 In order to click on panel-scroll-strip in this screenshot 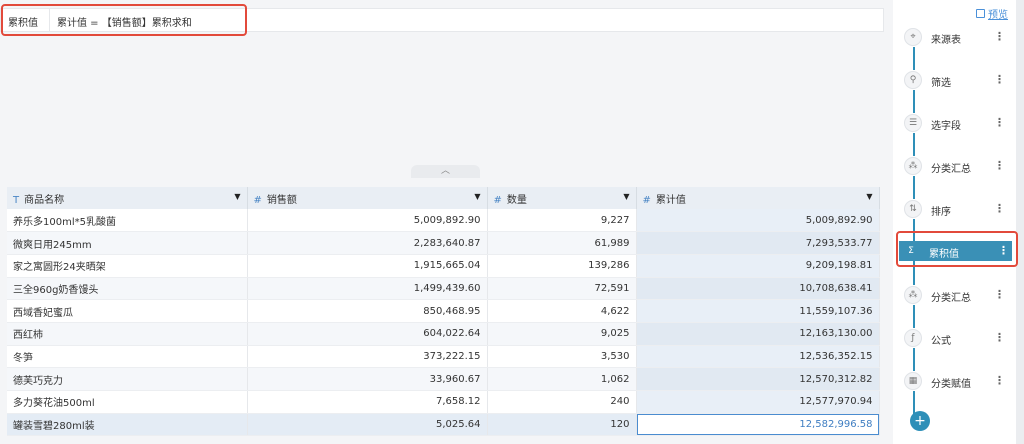, I will do `click(1020, 222)`.